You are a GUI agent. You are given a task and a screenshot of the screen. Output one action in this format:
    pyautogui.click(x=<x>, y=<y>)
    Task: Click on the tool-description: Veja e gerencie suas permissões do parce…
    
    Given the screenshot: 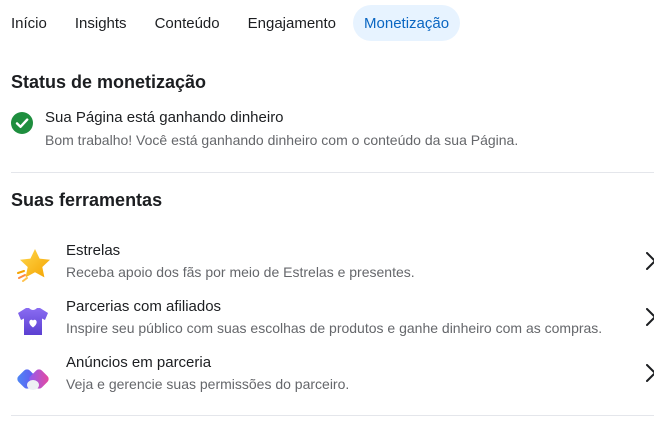 What is the action you would take?
    pyautogui.click(x=208, y=384)
    